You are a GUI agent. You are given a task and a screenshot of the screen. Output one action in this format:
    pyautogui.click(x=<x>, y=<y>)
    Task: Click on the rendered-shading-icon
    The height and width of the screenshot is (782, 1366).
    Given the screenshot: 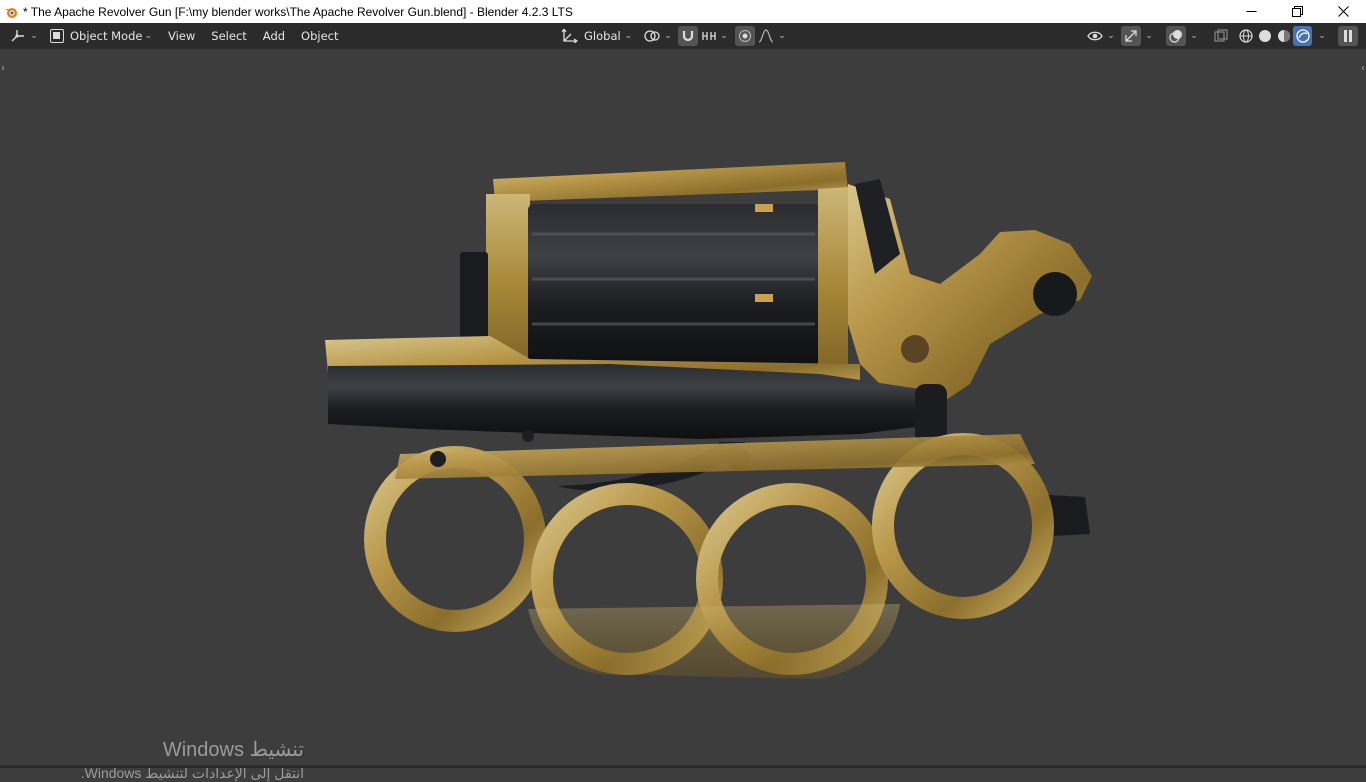 What is the action you would take?
    pyautogui.click(x=1302, y=36)
    